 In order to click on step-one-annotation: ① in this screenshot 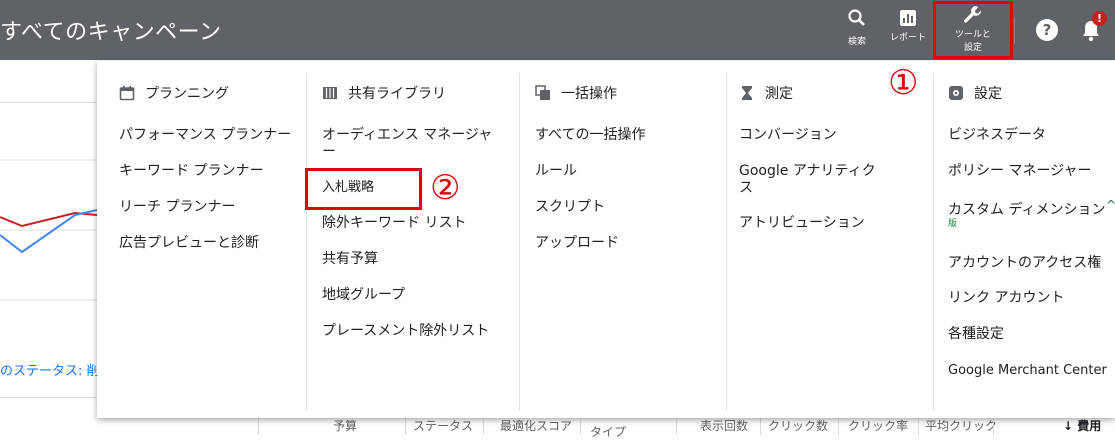, I will do `click(903, 83)`.